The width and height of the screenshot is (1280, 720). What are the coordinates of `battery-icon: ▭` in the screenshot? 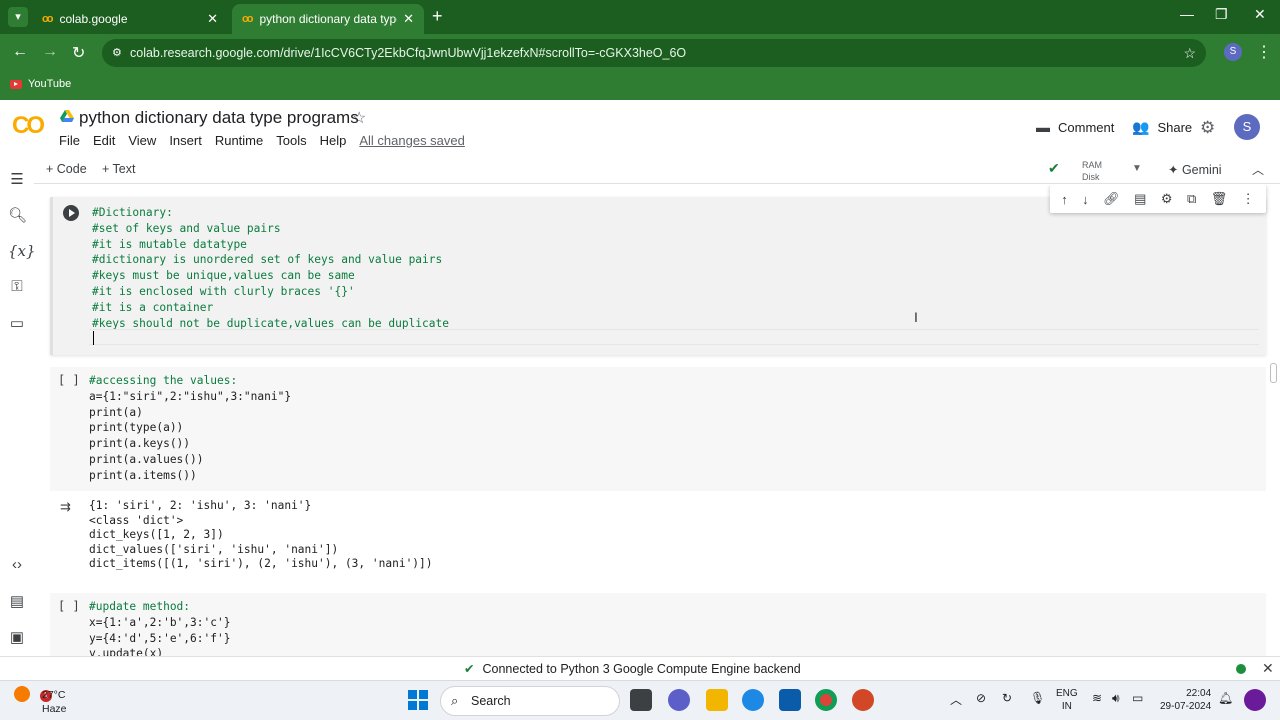 It's located at (1137, 698).